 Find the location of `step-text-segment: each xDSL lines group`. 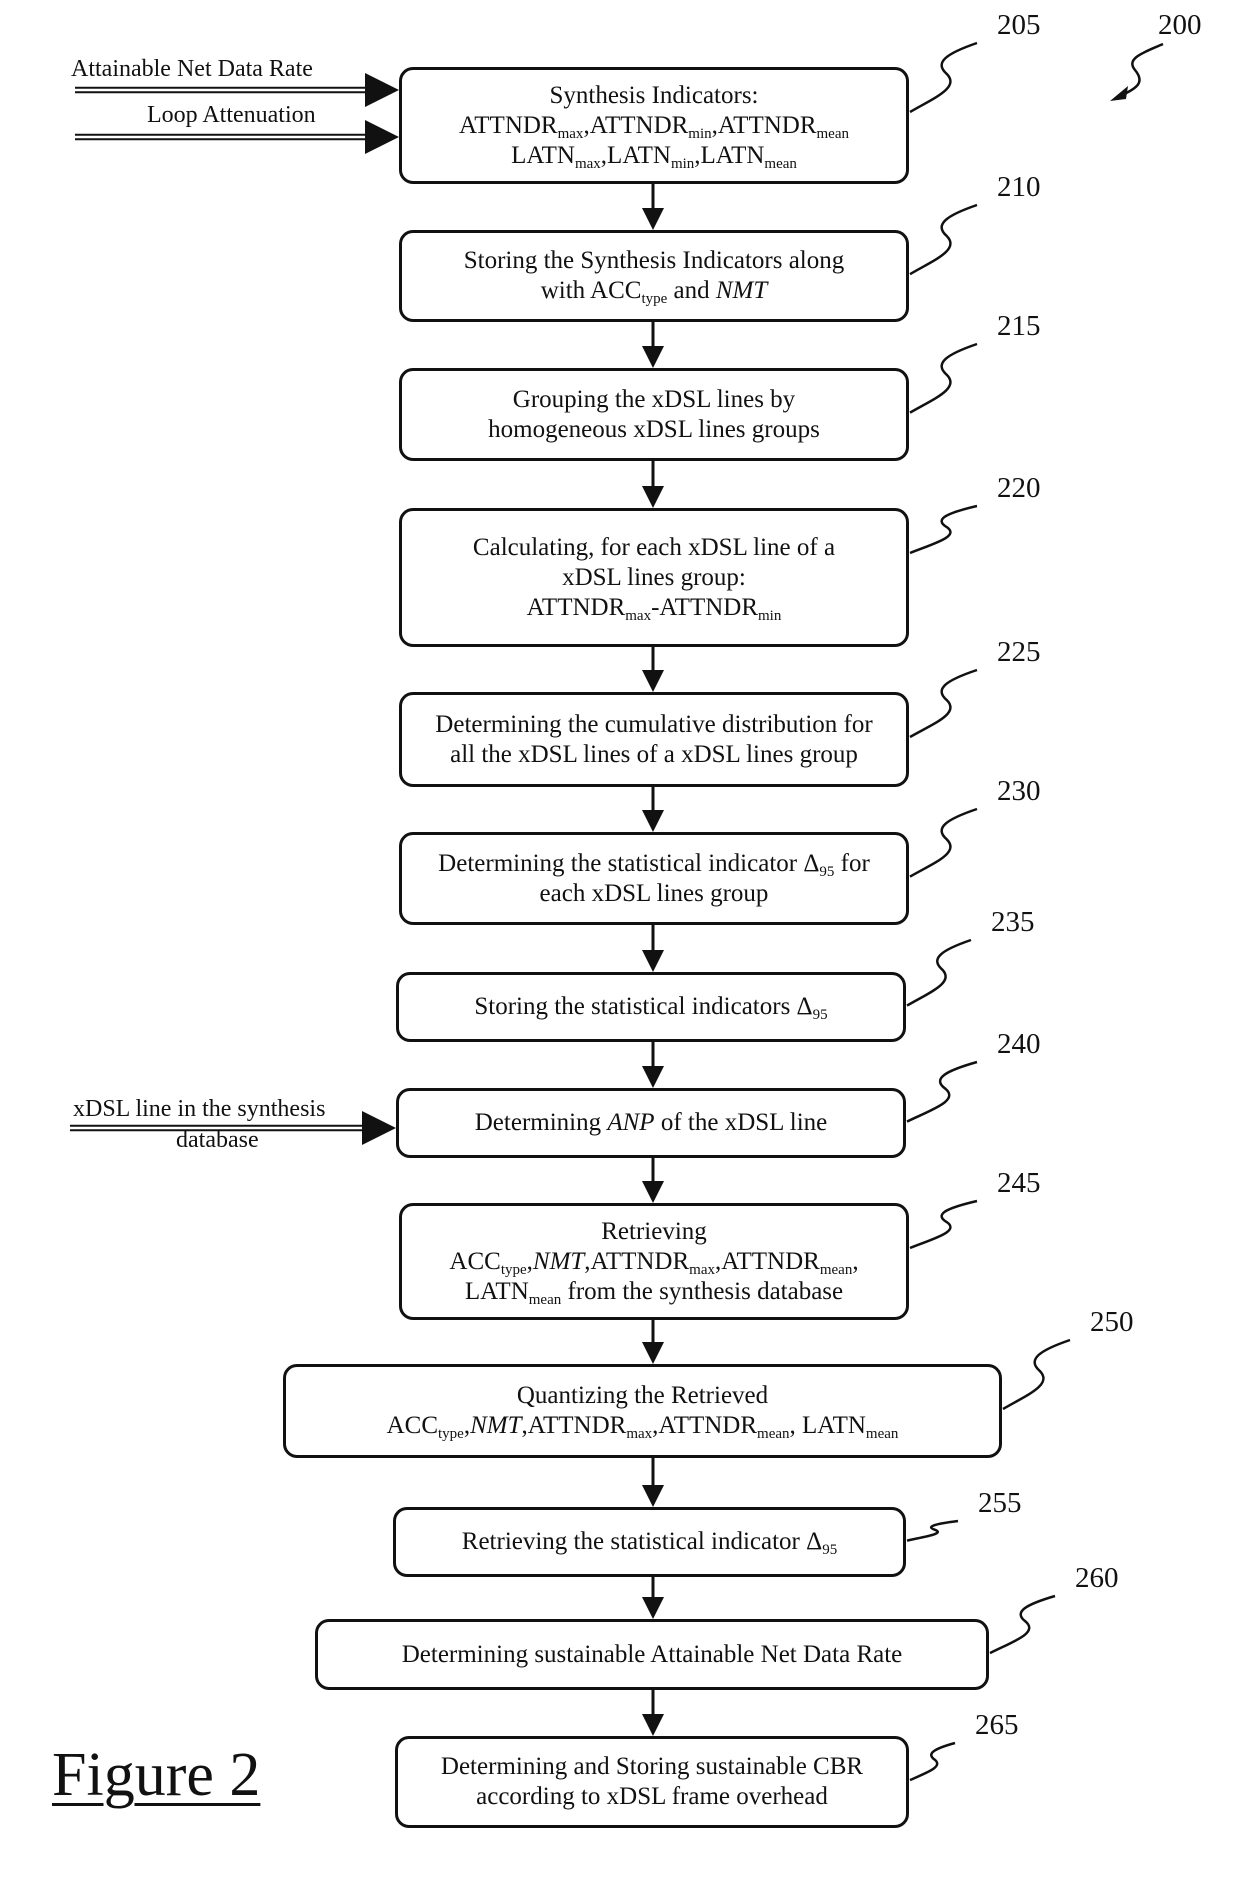

step-text-segment: each xDSL lines group is located at coordinates (654, 893).